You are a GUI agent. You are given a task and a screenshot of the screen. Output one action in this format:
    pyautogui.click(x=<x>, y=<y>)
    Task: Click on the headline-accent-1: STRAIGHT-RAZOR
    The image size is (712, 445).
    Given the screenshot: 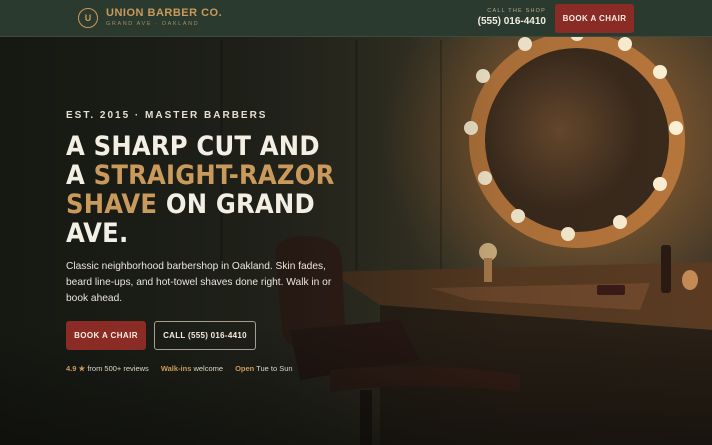 What is the action you would take?
    pyautogui.click(x=214, y=175)
    